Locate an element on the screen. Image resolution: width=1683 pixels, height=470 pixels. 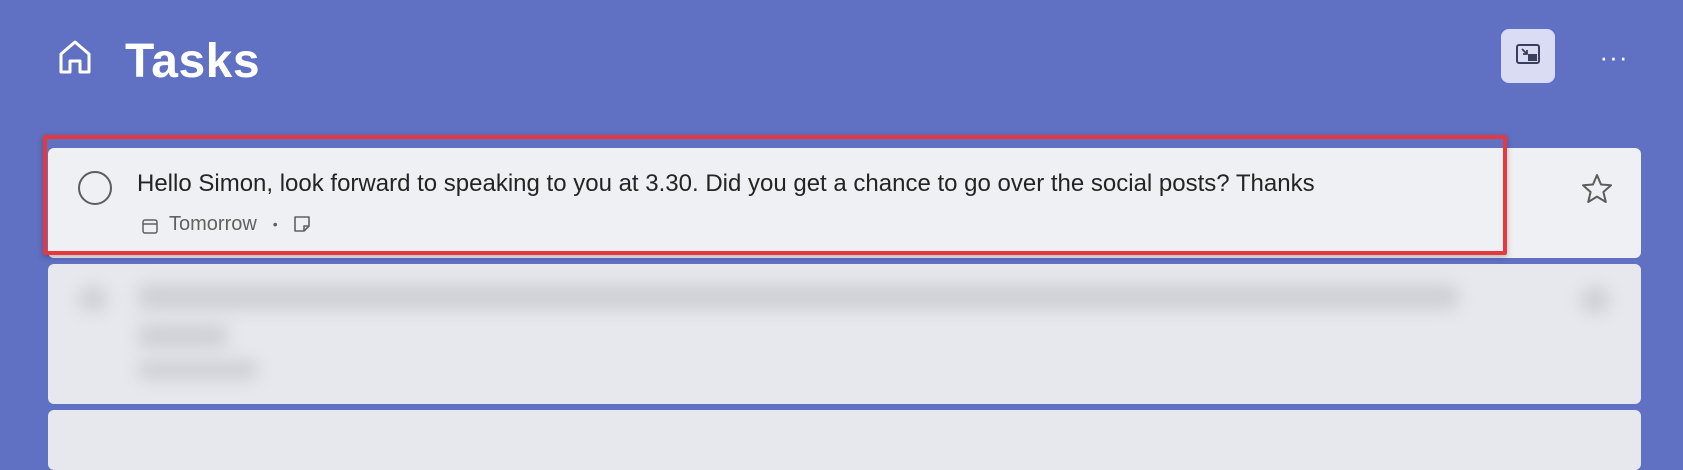
picture-in-picture-icon is located at coordinates (1528, 56).